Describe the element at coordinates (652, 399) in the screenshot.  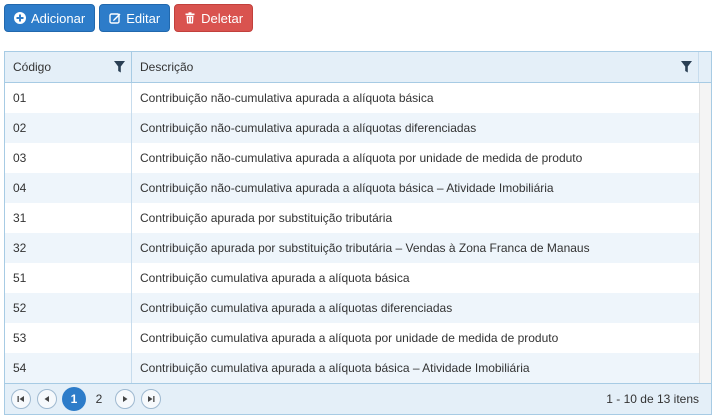
I see `pager-info: 1 - 10 de 13 itens` at that location.